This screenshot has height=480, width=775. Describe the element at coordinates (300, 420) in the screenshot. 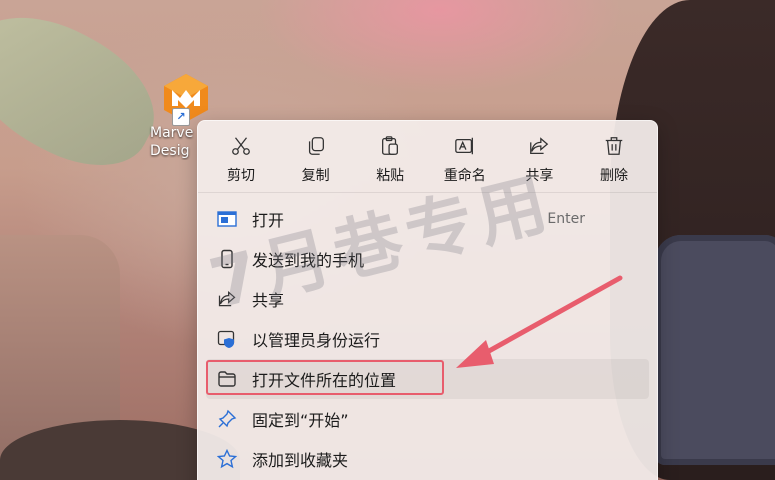

I see `menu-item-pin-to-start-label: 固定到“开始”` at that location.